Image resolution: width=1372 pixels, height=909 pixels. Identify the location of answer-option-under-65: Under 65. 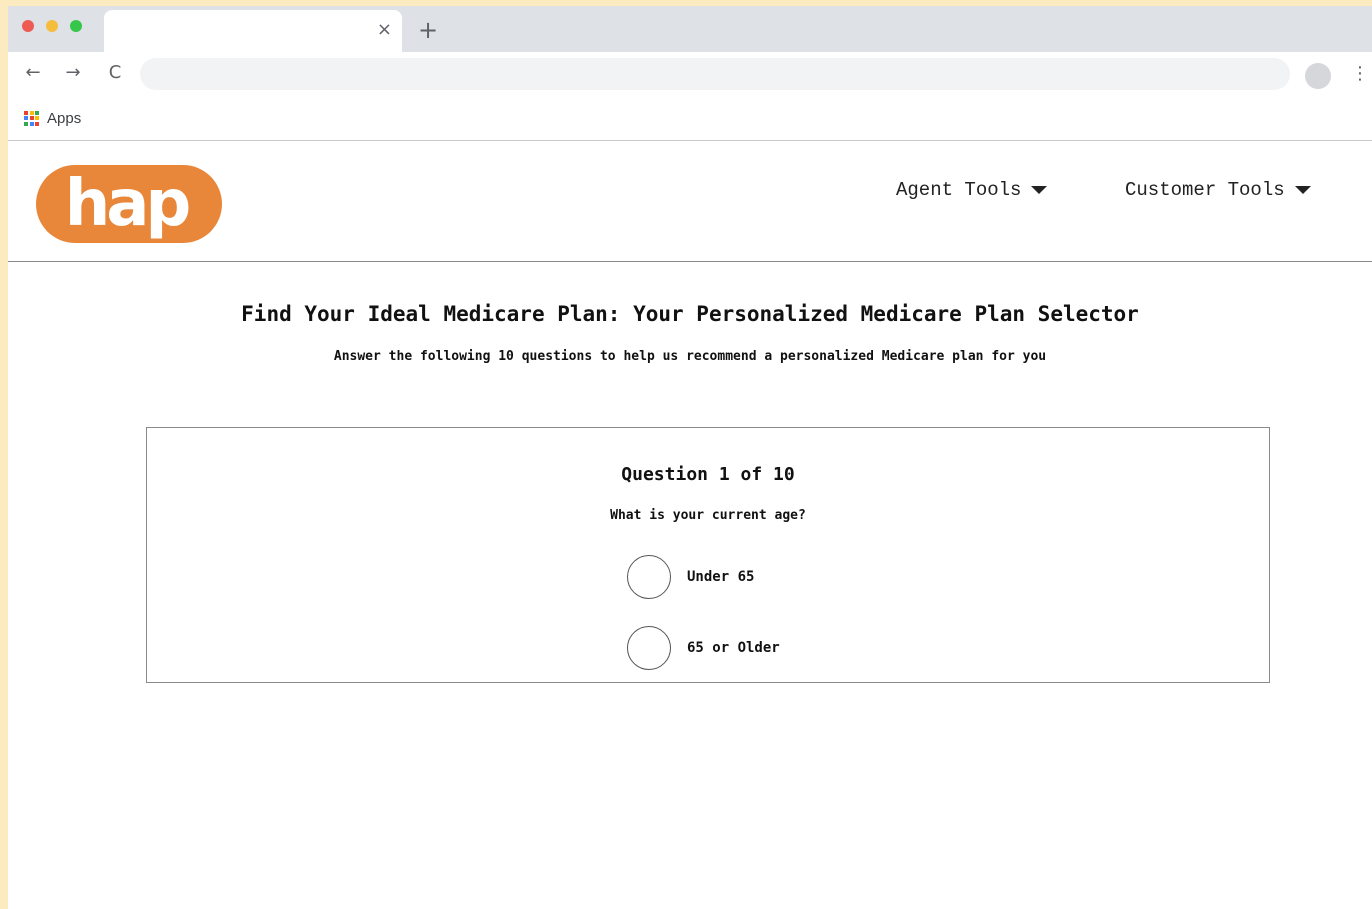
(690, 577).